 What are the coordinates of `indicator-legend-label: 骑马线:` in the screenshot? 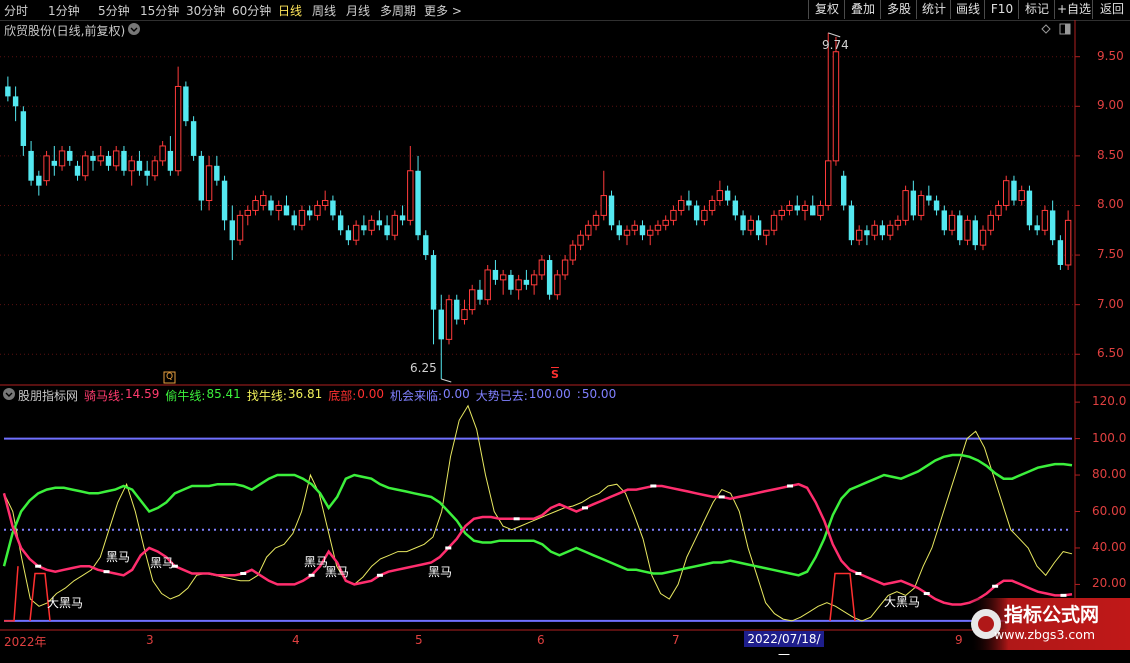 It's located at (104, 396).